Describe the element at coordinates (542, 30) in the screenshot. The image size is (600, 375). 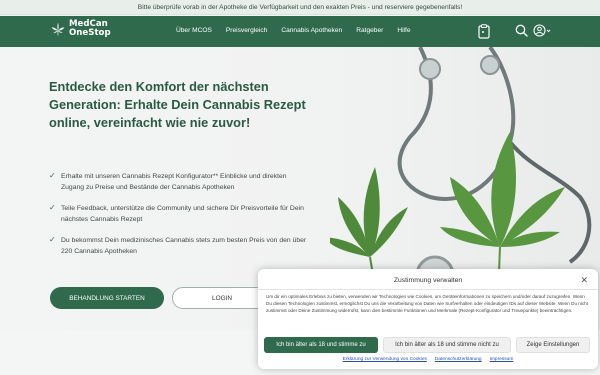
I see `user-icon` at that location.